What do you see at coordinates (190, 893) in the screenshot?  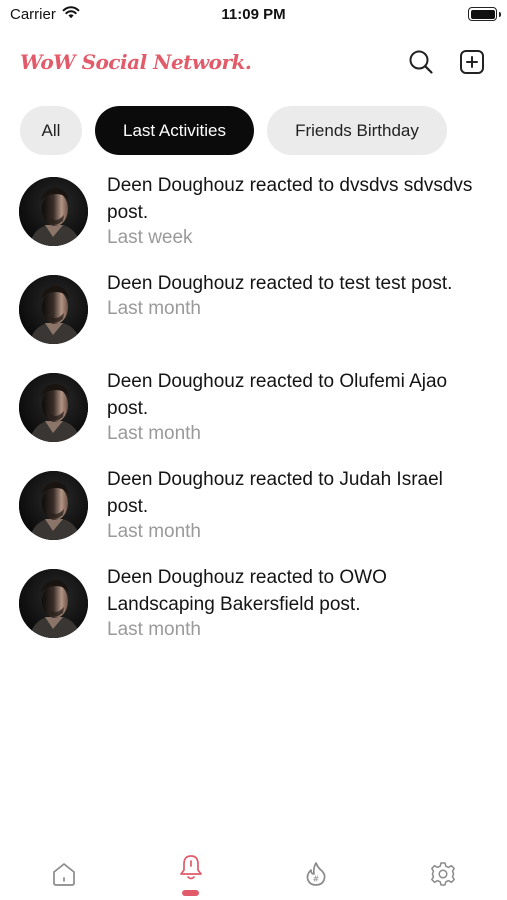 I see `active-tab-indicator` at bounding box center [190, 893].